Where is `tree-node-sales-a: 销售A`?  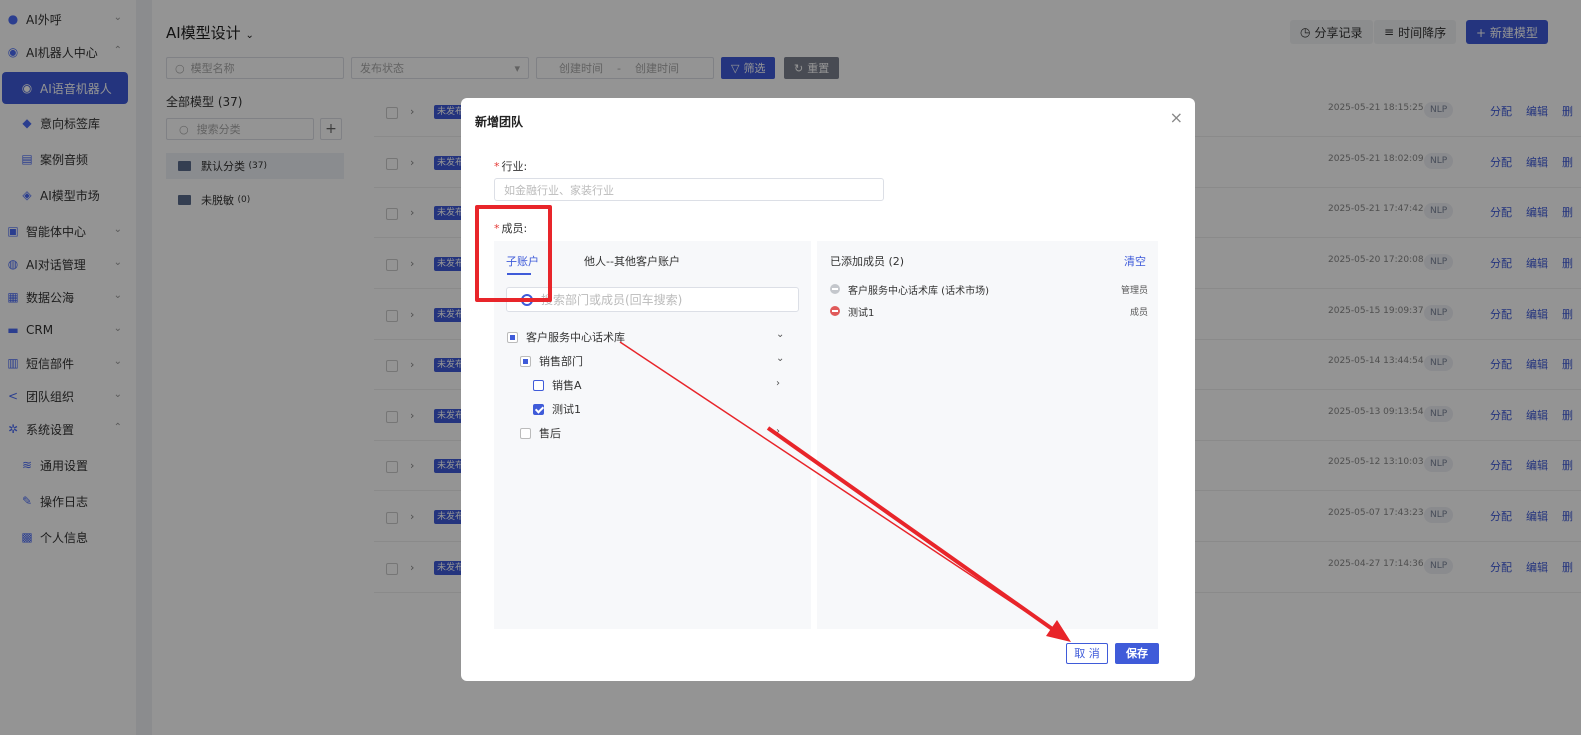 tree-node-sales-a: 销售A is located at coordinates (557, 385).